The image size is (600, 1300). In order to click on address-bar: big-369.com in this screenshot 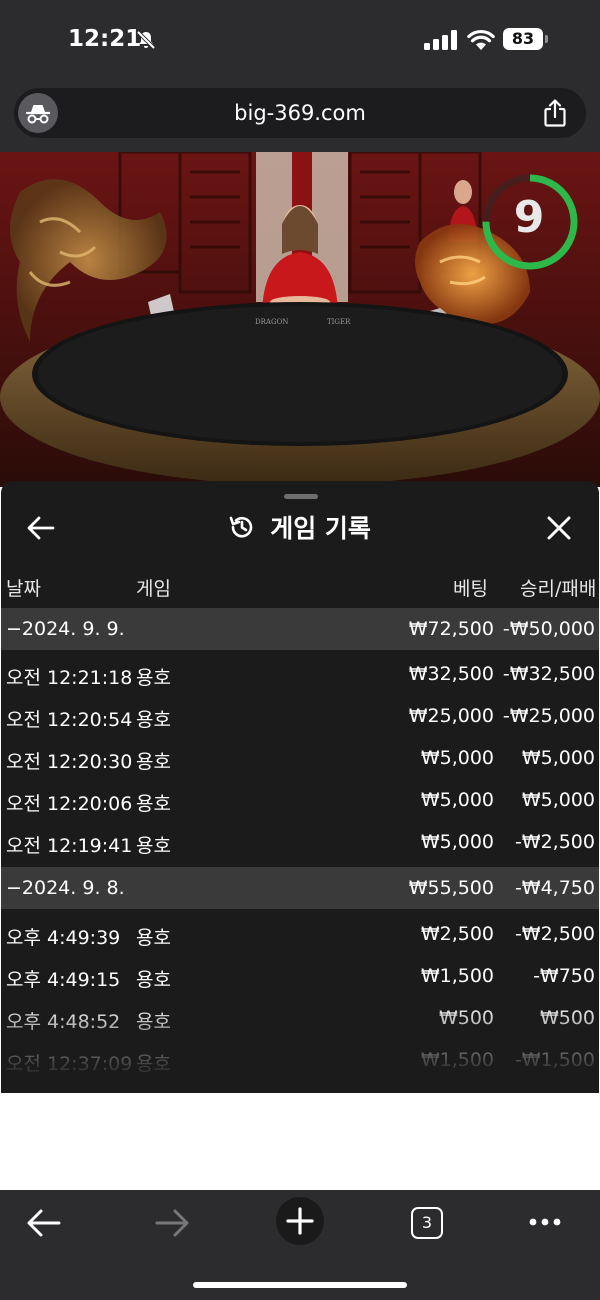, I will do `click(300, 113)`.